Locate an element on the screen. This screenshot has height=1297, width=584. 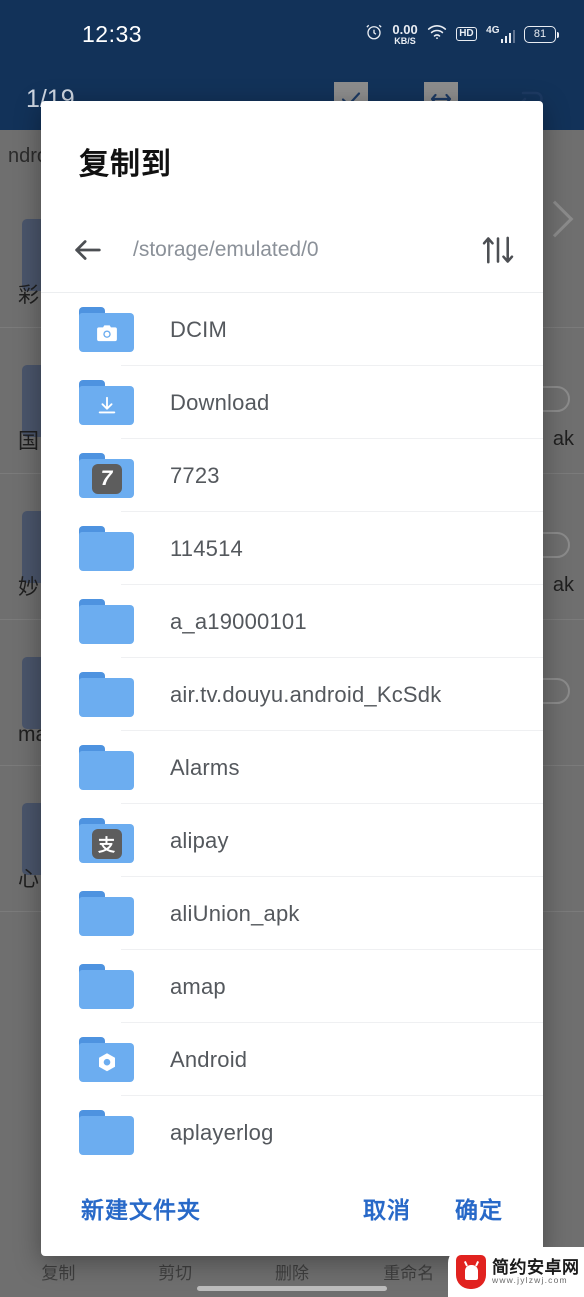
battery-icon: 81 is located at coordinates (541, 34).